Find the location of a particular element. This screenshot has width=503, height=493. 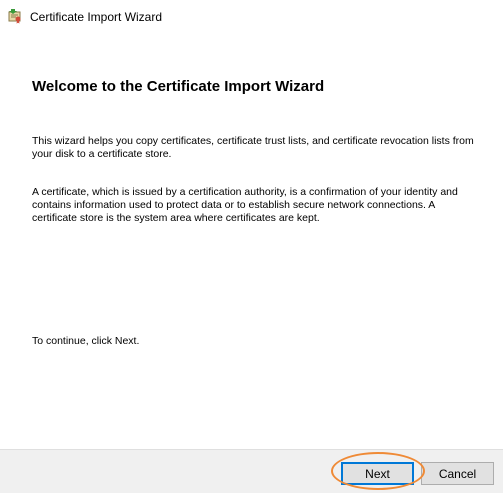

continue-instruction: To continue, click Next. is located at coordinates (86, 341).